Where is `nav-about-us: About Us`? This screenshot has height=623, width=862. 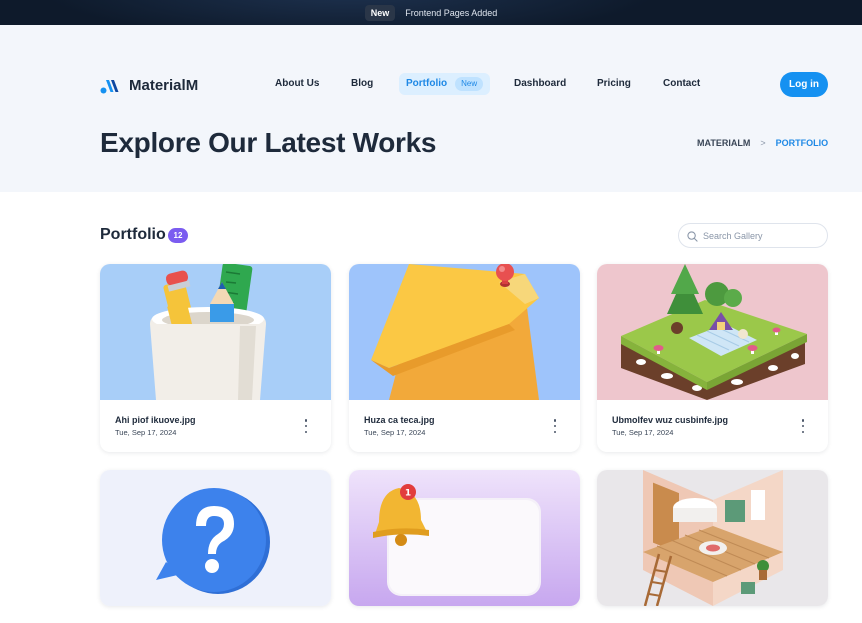
nav-about-us: About Us is located at coordinates (297, 84).